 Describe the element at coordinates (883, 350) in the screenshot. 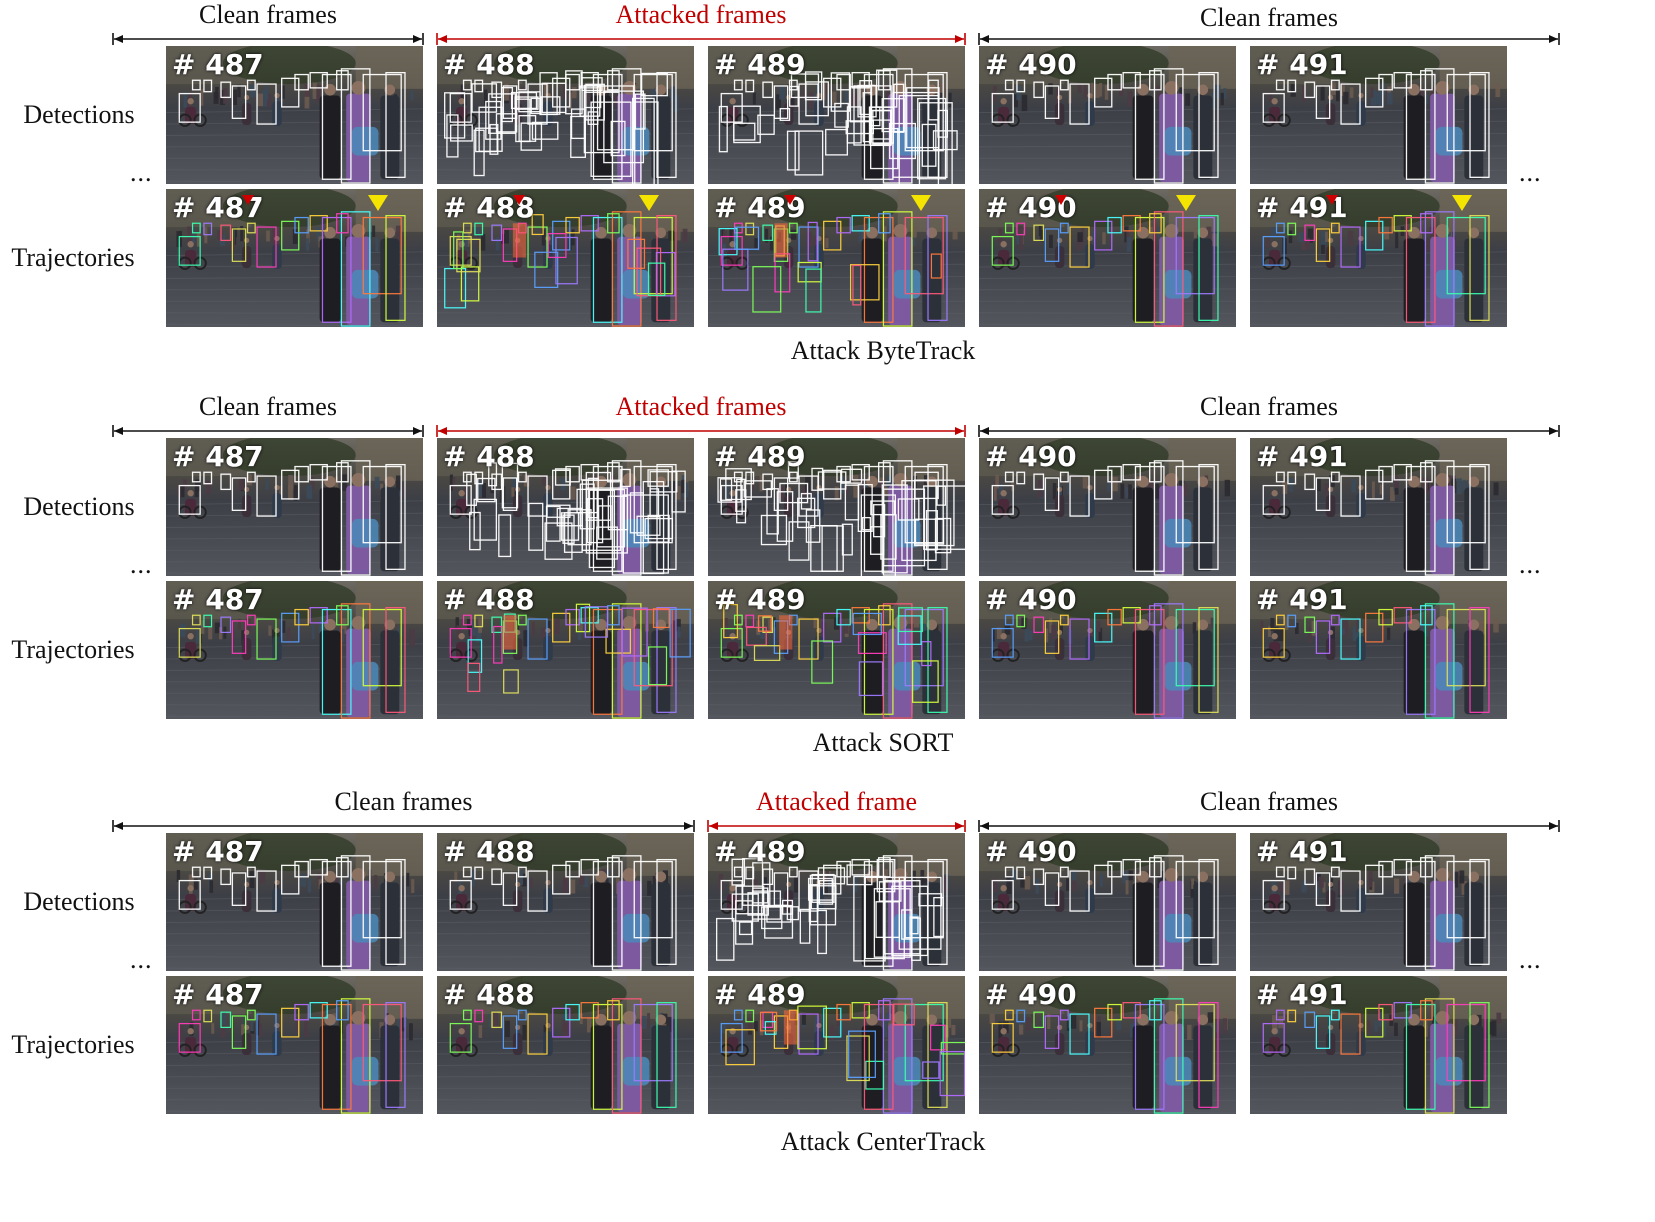

I see `section-caption: Attack ByteTrack` at that location.